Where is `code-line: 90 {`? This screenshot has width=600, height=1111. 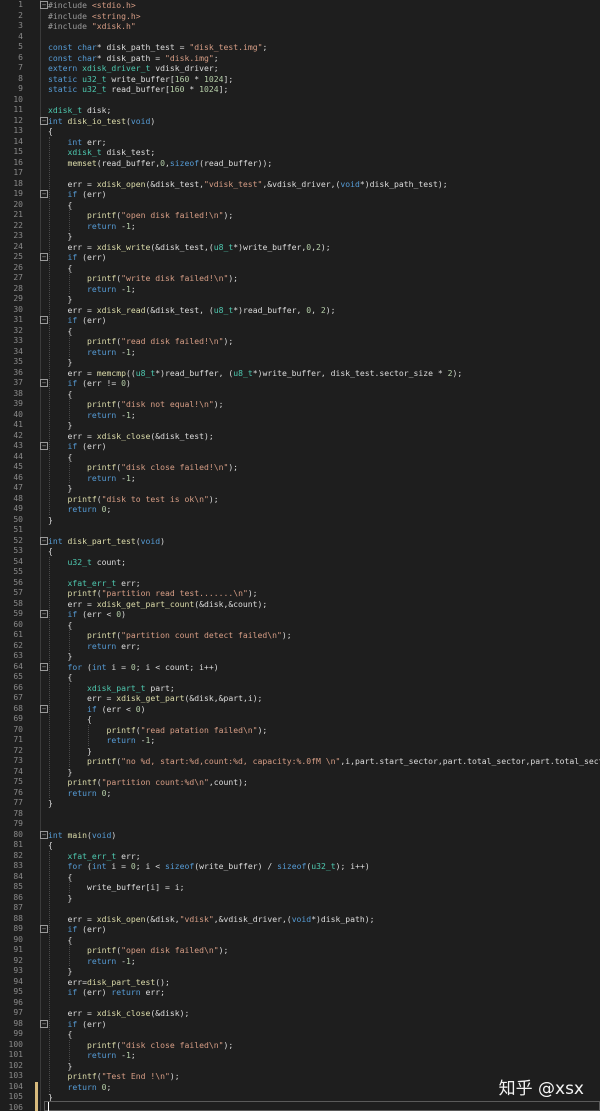
code-line: 90 { is located at coordinates (300, 940).